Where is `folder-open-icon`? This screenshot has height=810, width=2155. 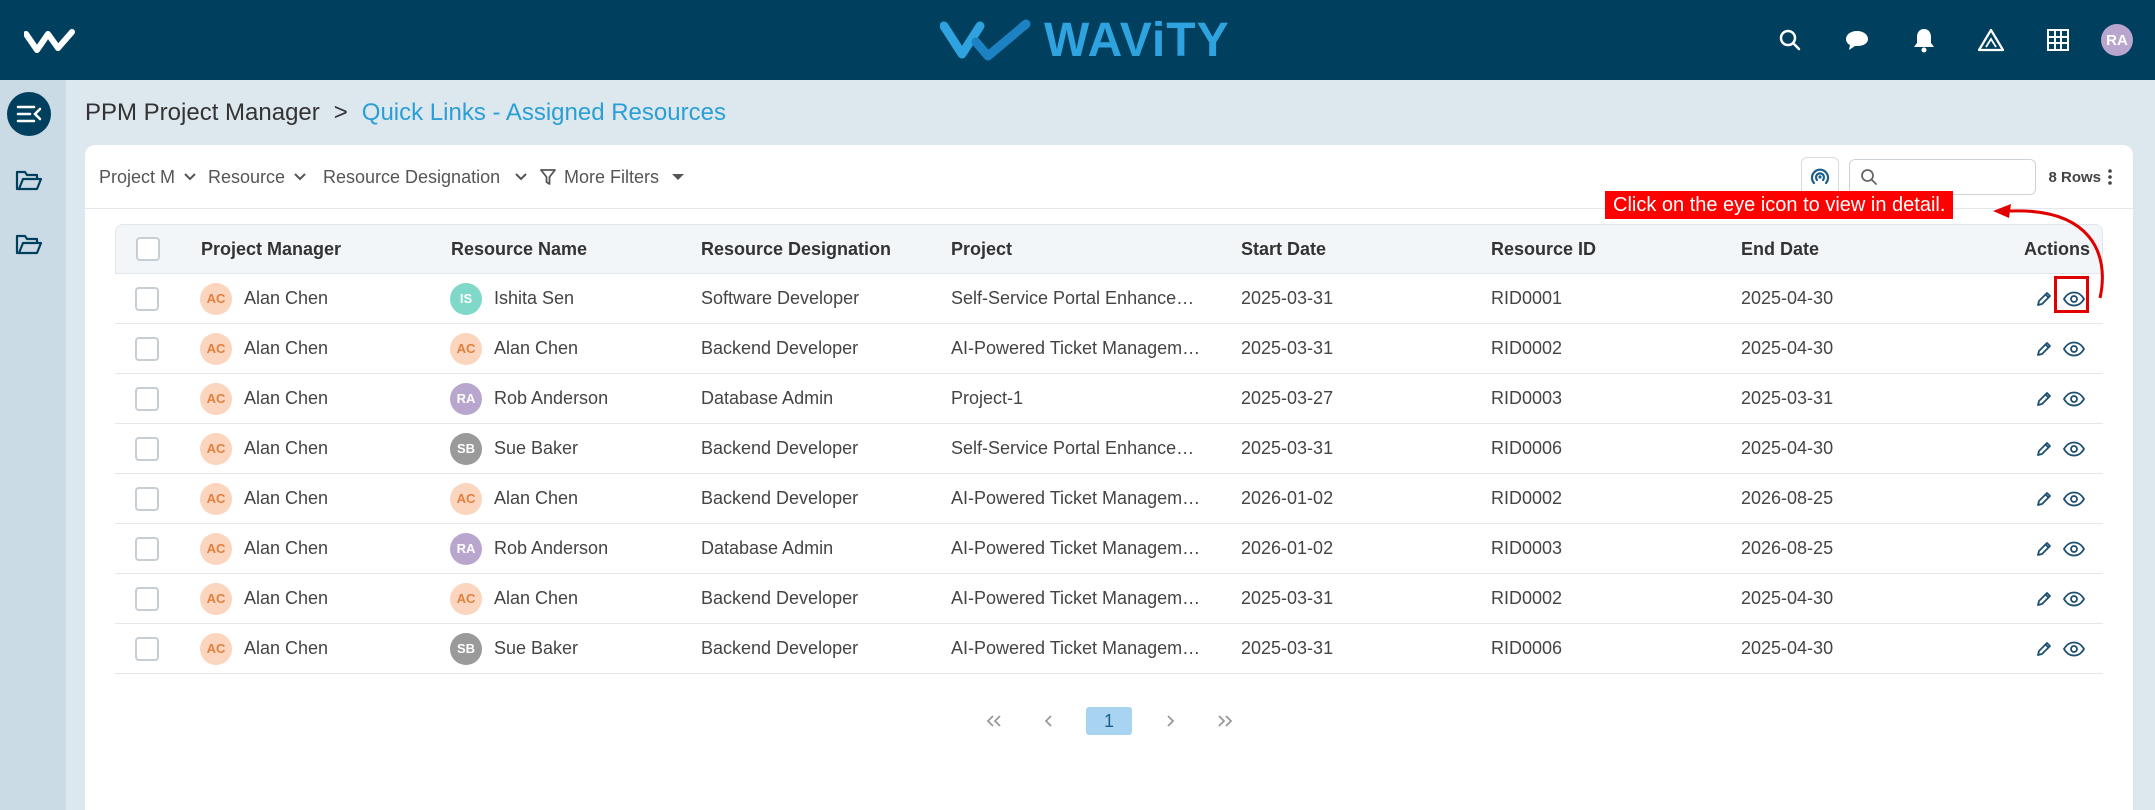
folder-open-icon is located at coordinates (29, 244).